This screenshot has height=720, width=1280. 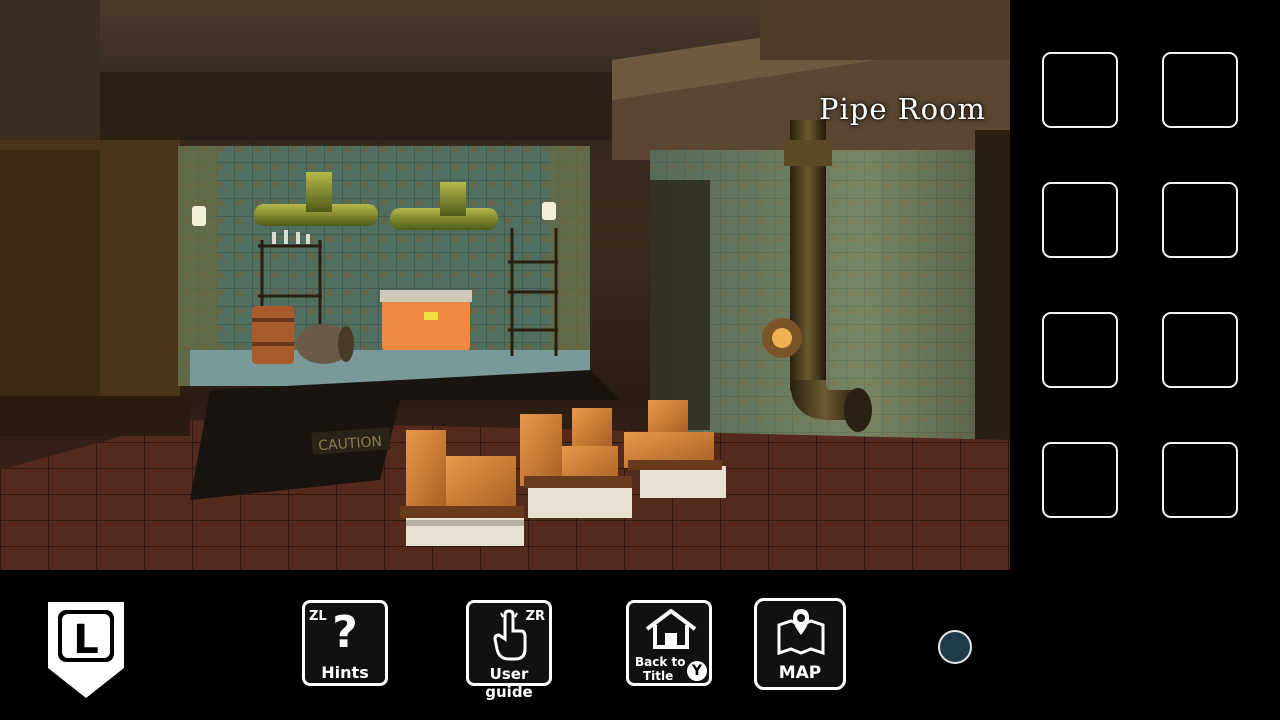 What do you see at coordinates (345, 672) in the screenshot?
I see `hints-label: Hints` at bounding box center [345, 672].